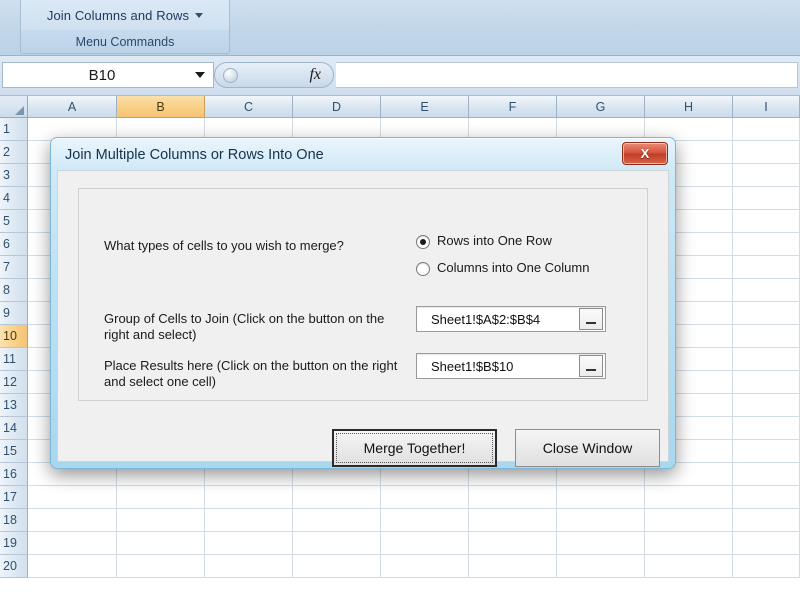  I want to click on column-header-d: D, so click(337, 107).